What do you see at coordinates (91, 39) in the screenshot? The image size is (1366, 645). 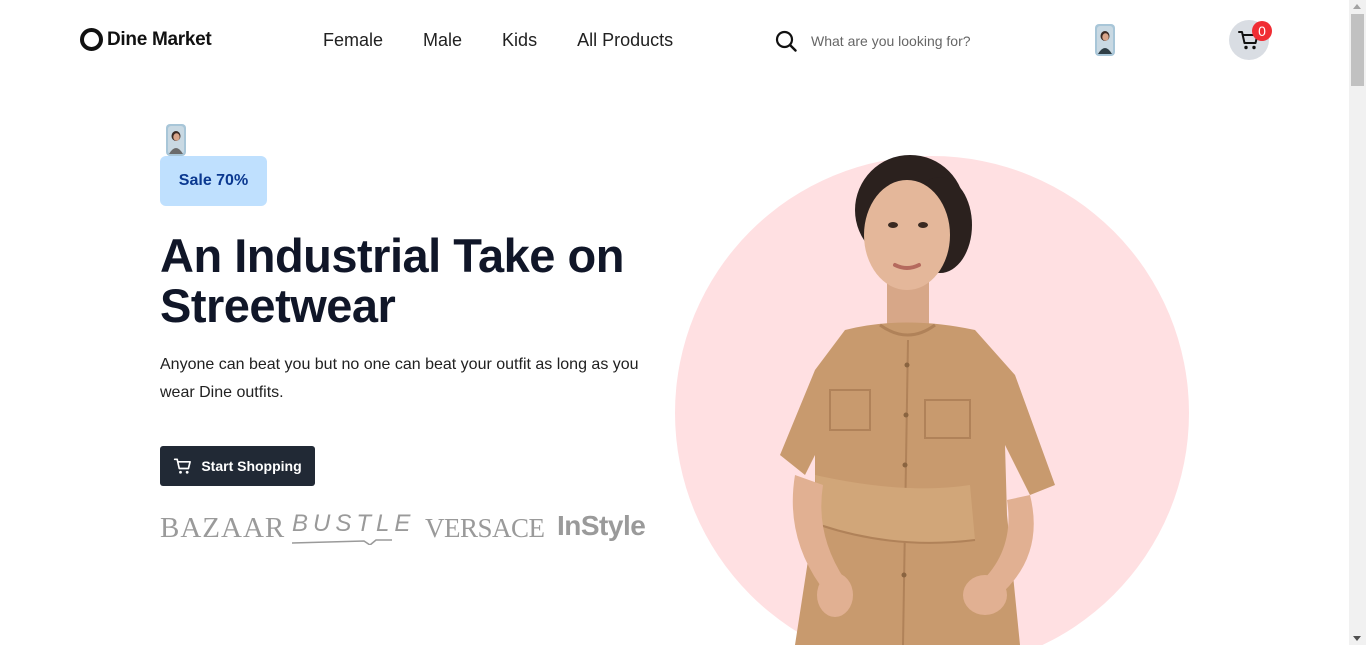 I see `logo-ring-icon` at bounding box center [91, 39].